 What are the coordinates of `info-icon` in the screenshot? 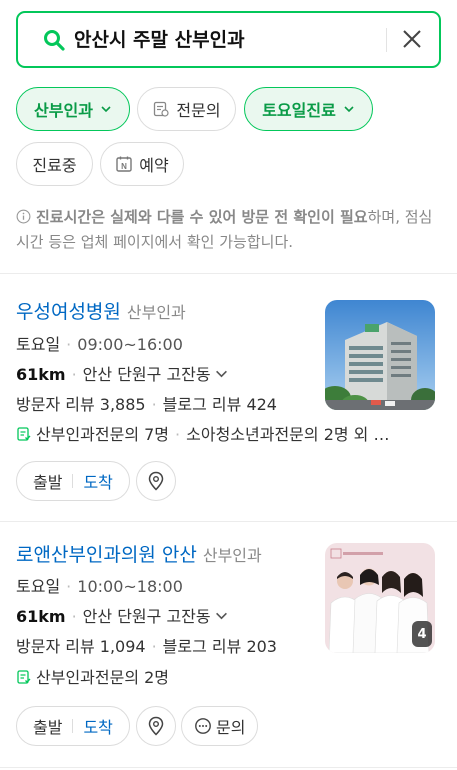 It's located at (23, 216).